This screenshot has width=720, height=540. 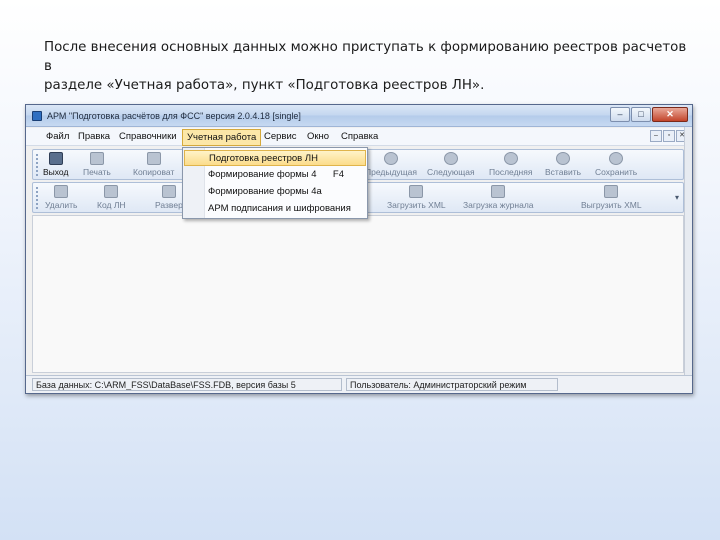 I want to click on mdi-restore-button: ▫, so click(x=669, y=136).